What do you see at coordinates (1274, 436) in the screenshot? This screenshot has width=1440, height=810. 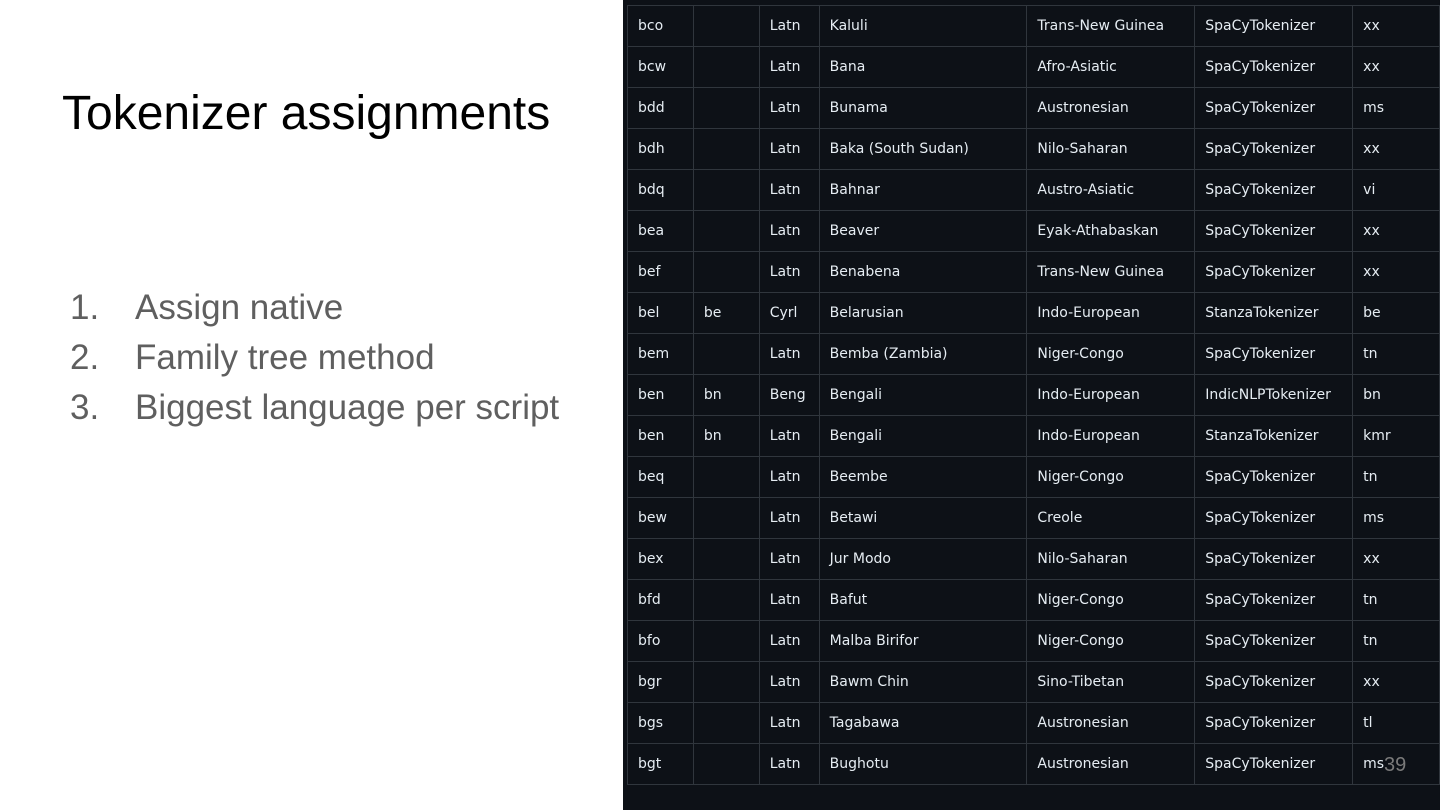 I see `tokenizer-cell: StanzaTokenizer` at bounding box center [1274, 436].